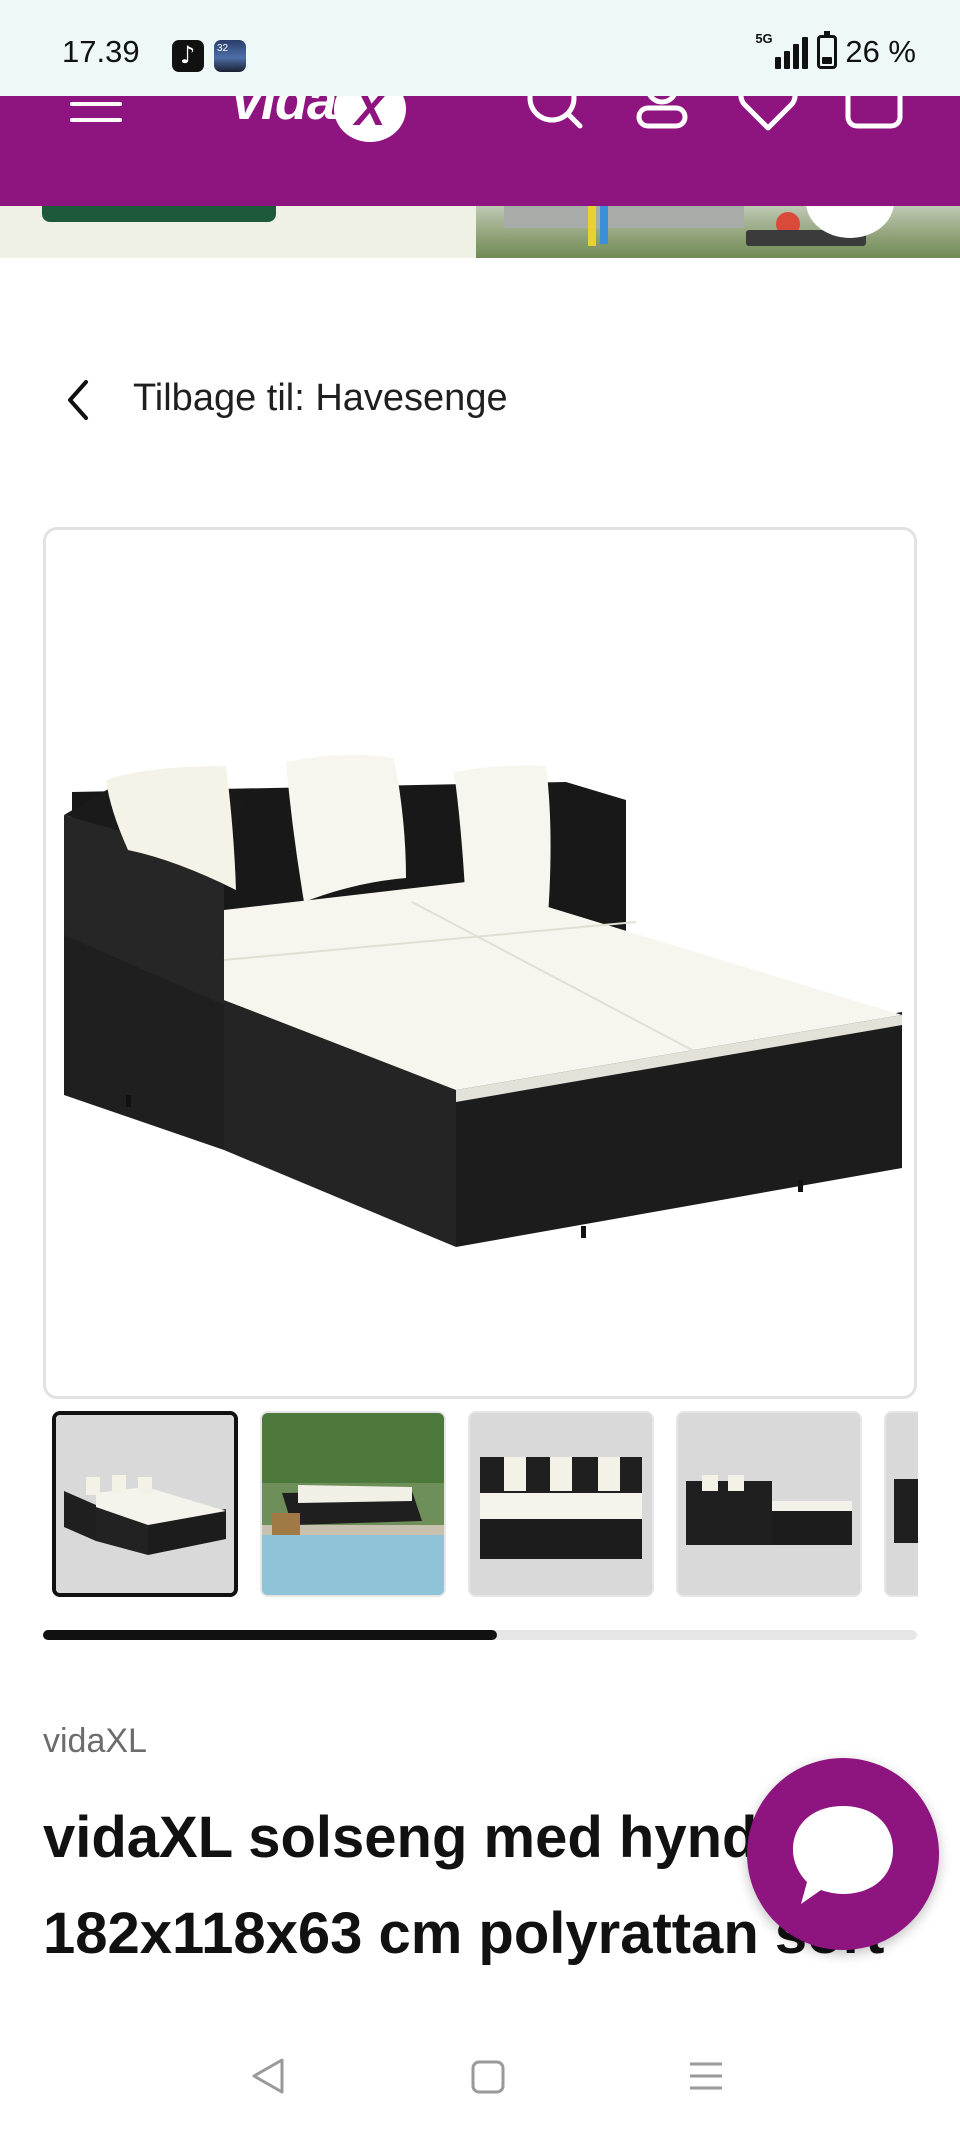  I want to click on thumbnail-strip, so click(485, 1505).